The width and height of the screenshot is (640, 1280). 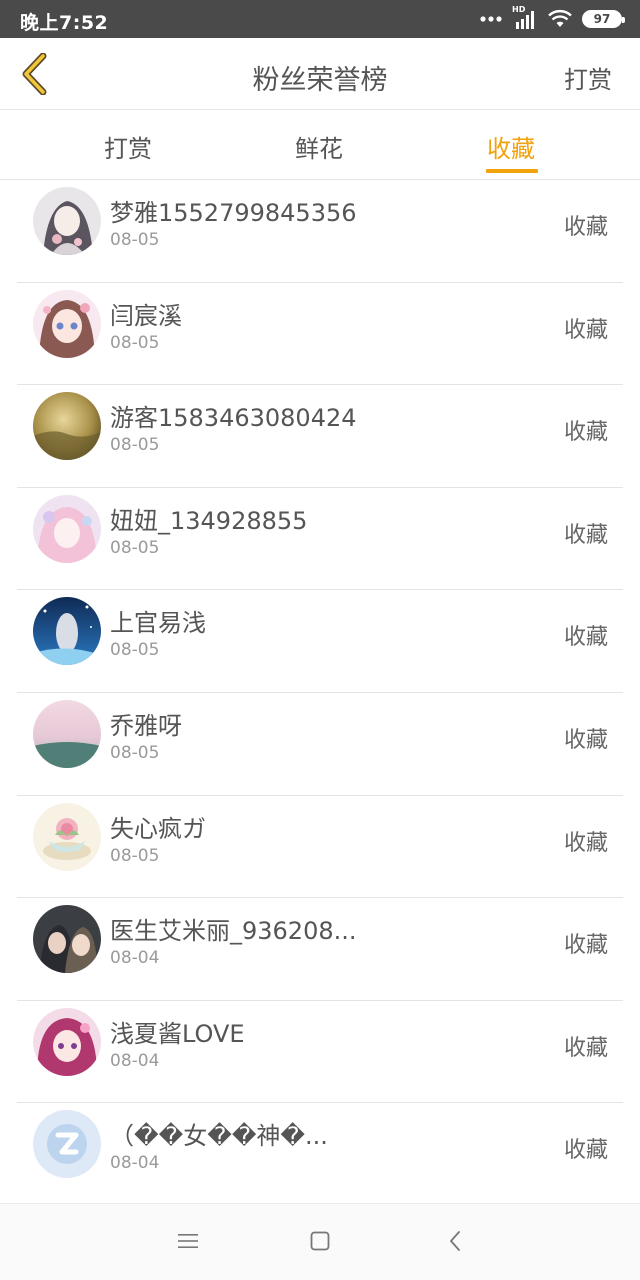 I want to click on system-nav-bar, so click(x=320, y=1241).